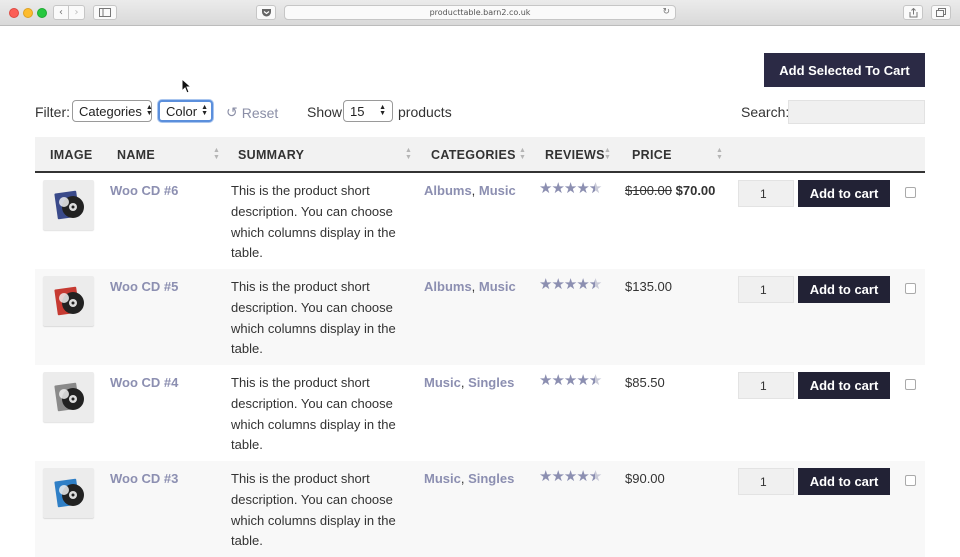  What do you see at coordinates (941, 12) in the screenshot?
I see `tabs-icon` at bounding box center [941, 12].